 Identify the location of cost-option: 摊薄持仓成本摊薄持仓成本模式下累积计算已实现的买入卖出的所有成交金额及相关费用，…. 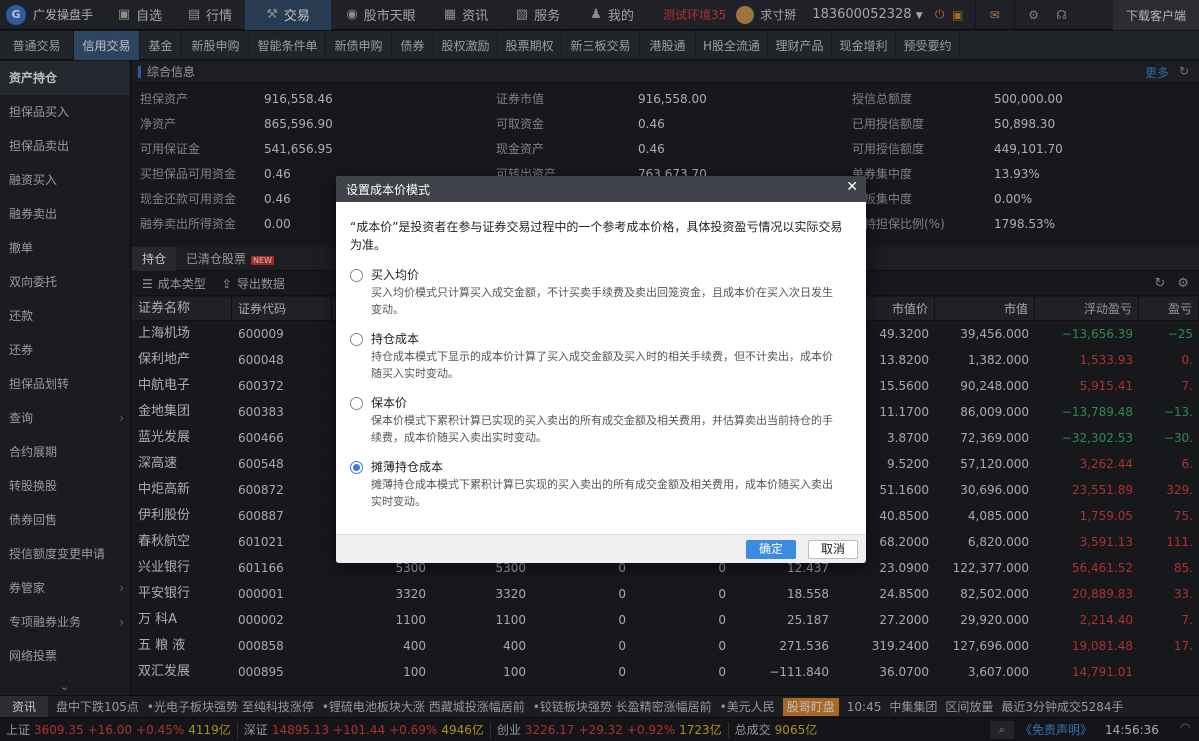
(601, 484).